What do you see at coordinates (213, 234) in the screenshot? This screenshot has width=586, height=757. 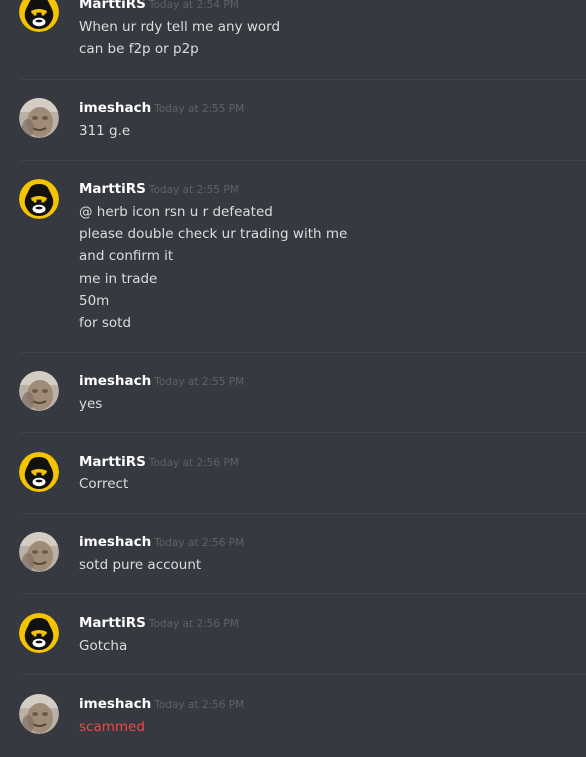 I see `message-text: please double check ur trading with me` at bounding box center [213, 234].